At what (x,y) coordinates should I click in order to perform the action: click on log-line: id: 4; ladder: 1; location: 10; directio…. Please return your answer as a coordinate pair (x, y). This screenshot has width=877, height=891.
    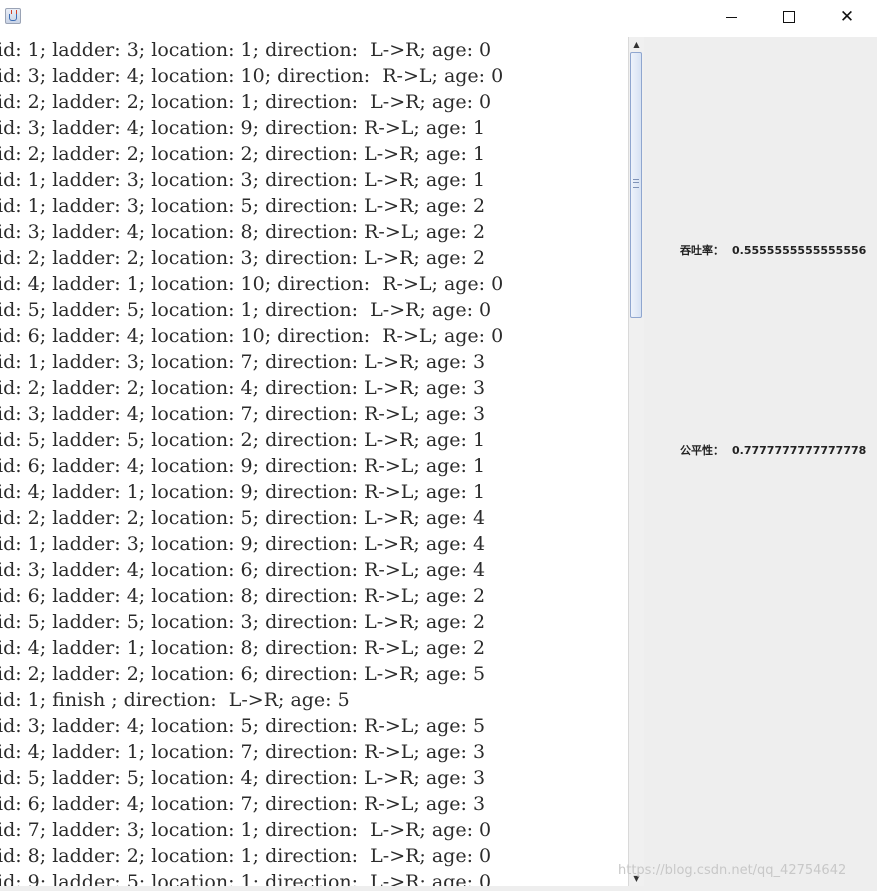
    Looking at the image, I should click on (252, 284).